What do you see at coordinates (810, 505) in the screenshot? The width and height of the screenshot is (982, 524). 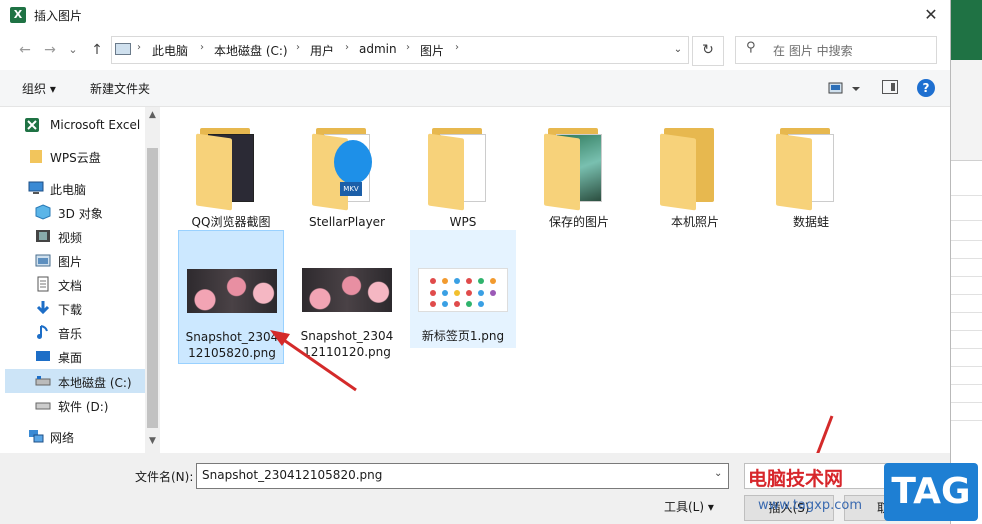 I see `watermark-url: www.tagxp.com` at bounding box center [810, 505].